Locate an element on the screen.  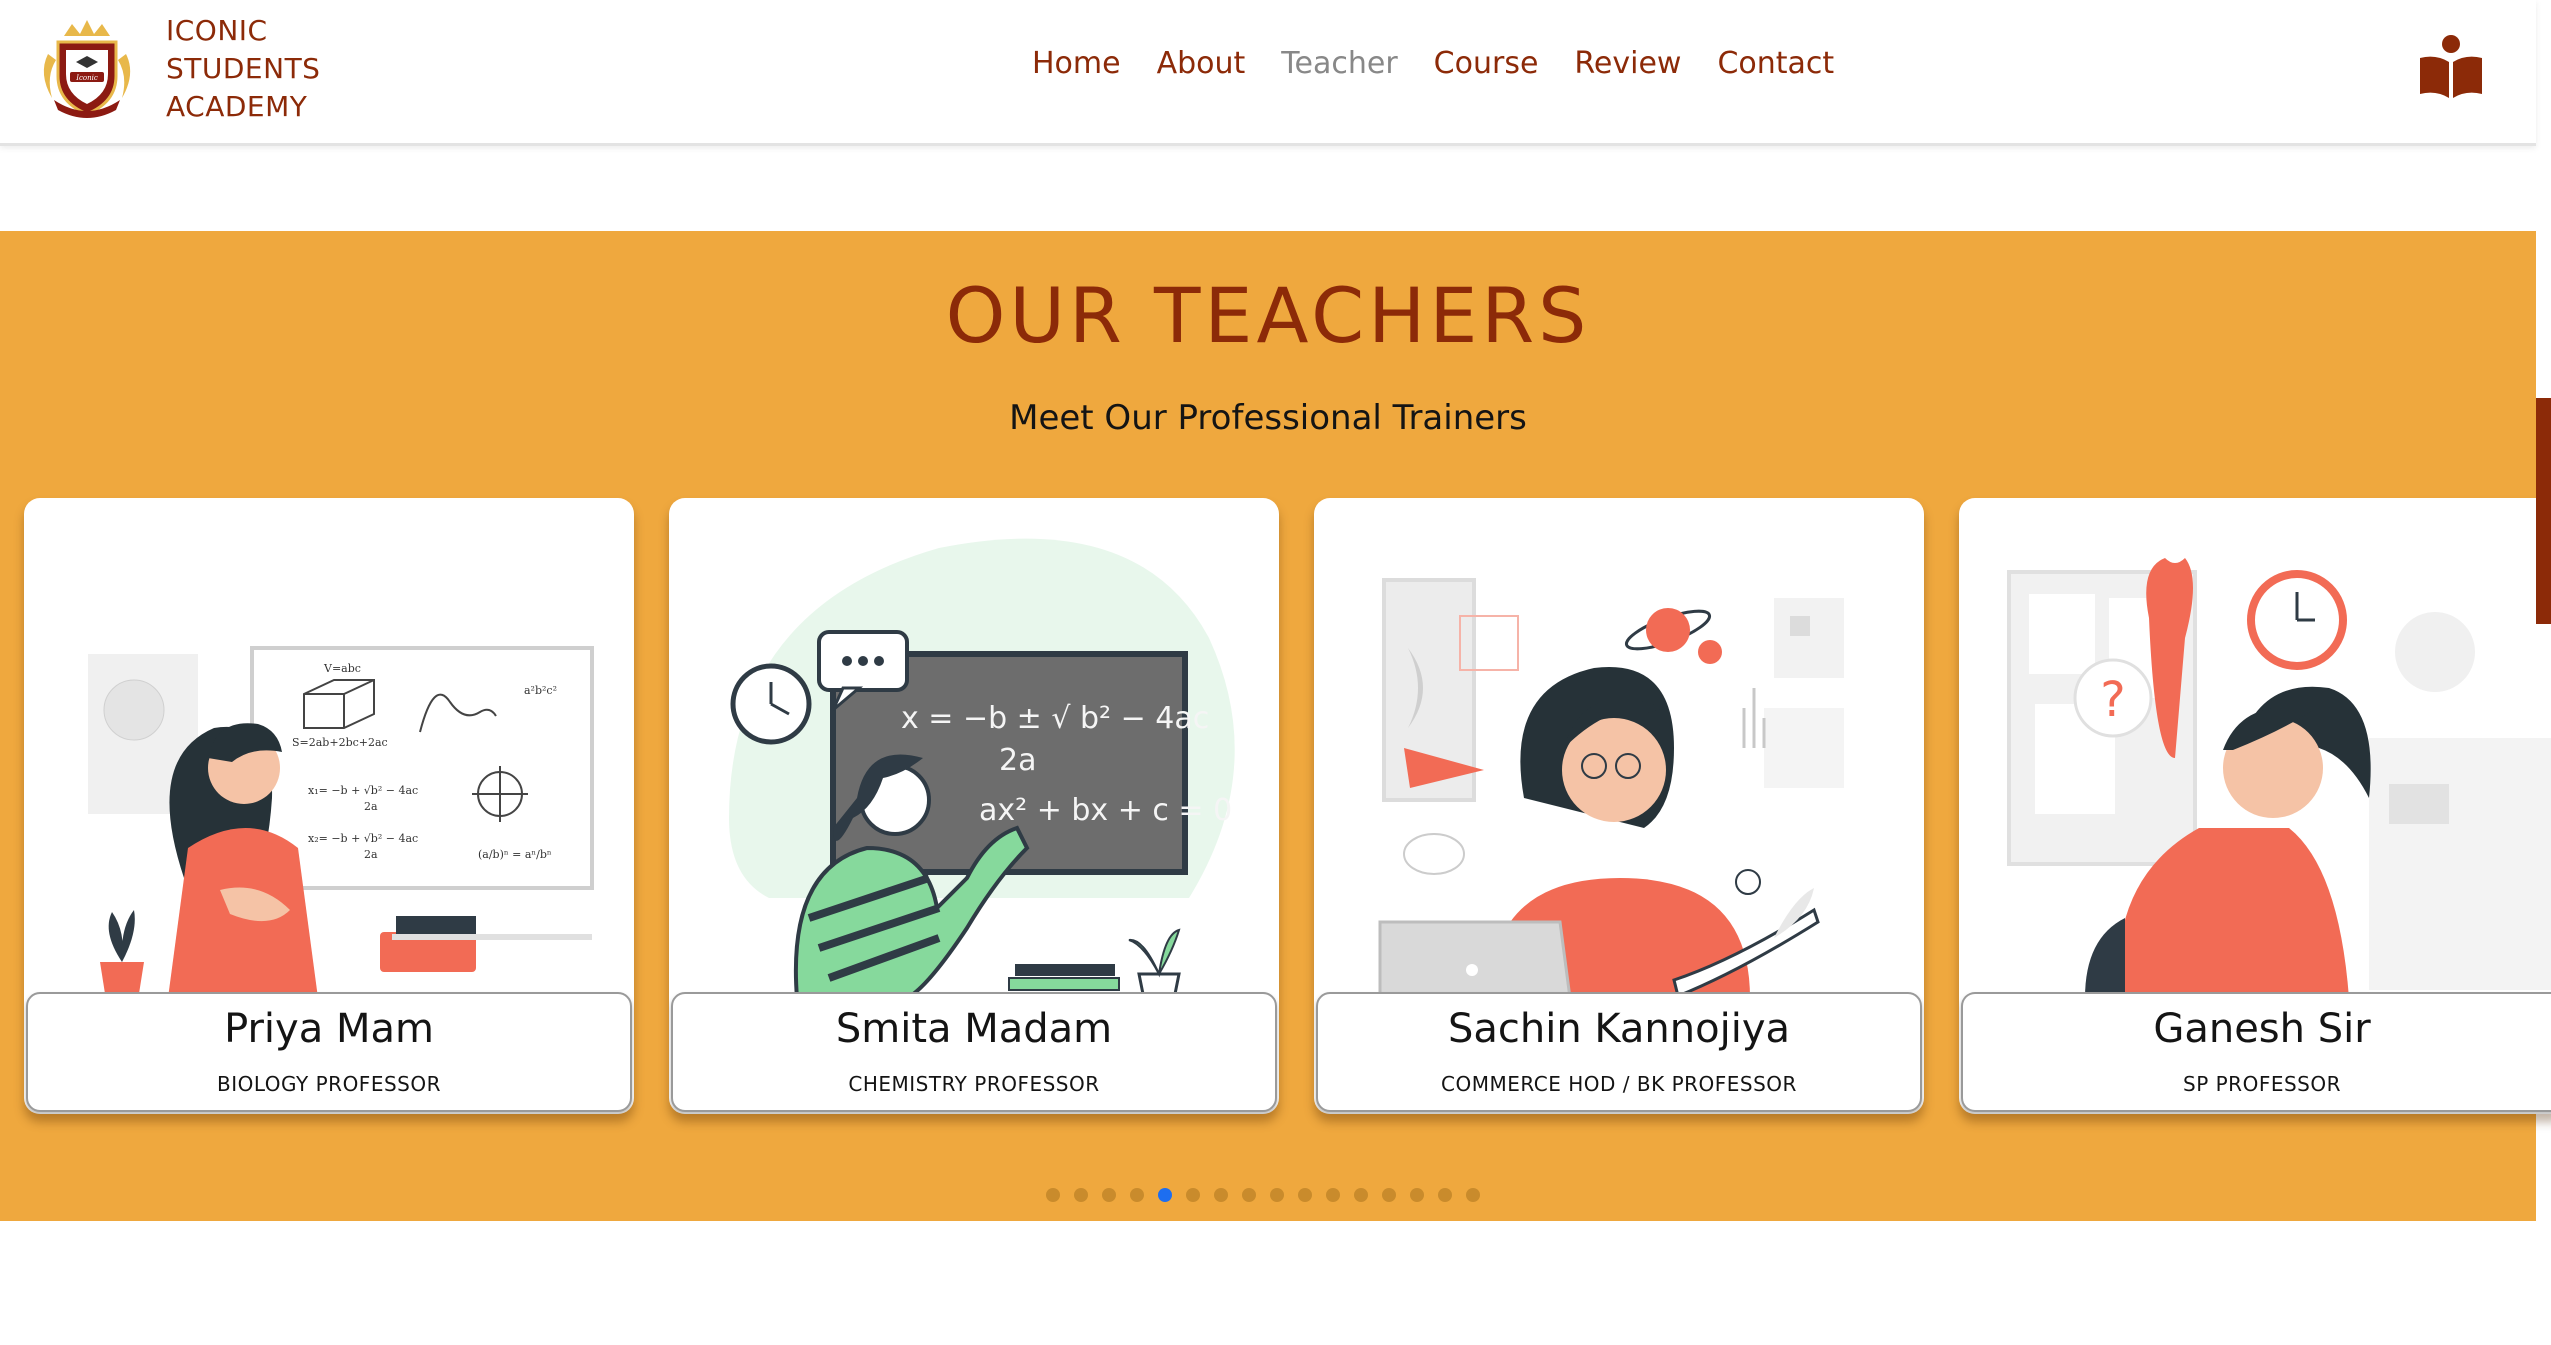
teacher-name: Priya Mam is located at coordinates (329, 1029).